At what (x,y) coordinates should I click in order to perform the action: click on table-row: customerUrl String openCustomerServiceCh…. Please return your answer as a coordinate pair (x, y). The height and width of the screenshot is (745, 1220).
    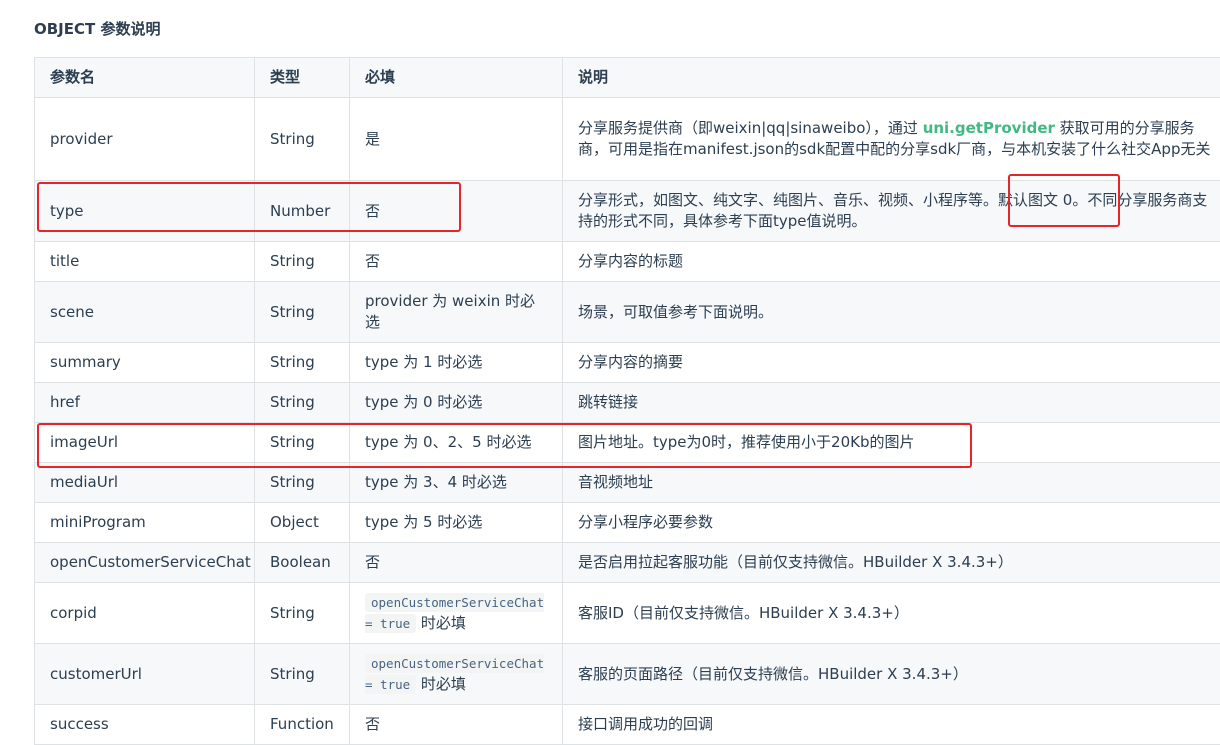
    Looking at the image, I should click on (627, 674).